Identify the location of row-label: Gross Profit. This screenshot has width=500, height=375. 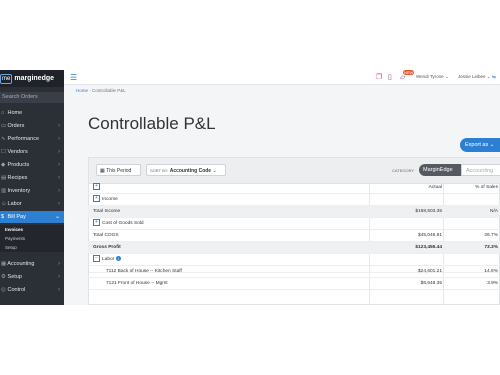
(107, 247).